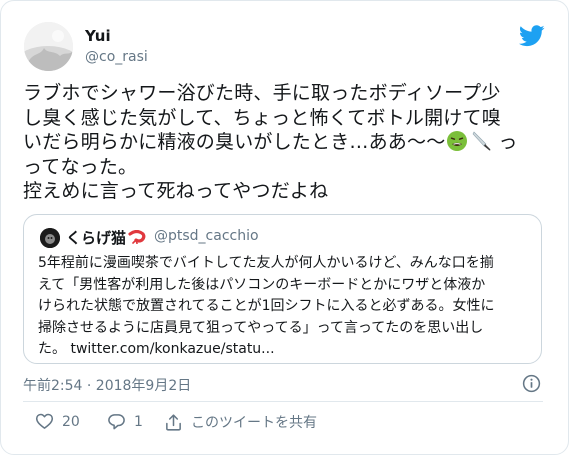 The width and height of the screenshot is (569, 455). I want to click on quoted-author-name-text: くらげ猫, so click(96, 238).